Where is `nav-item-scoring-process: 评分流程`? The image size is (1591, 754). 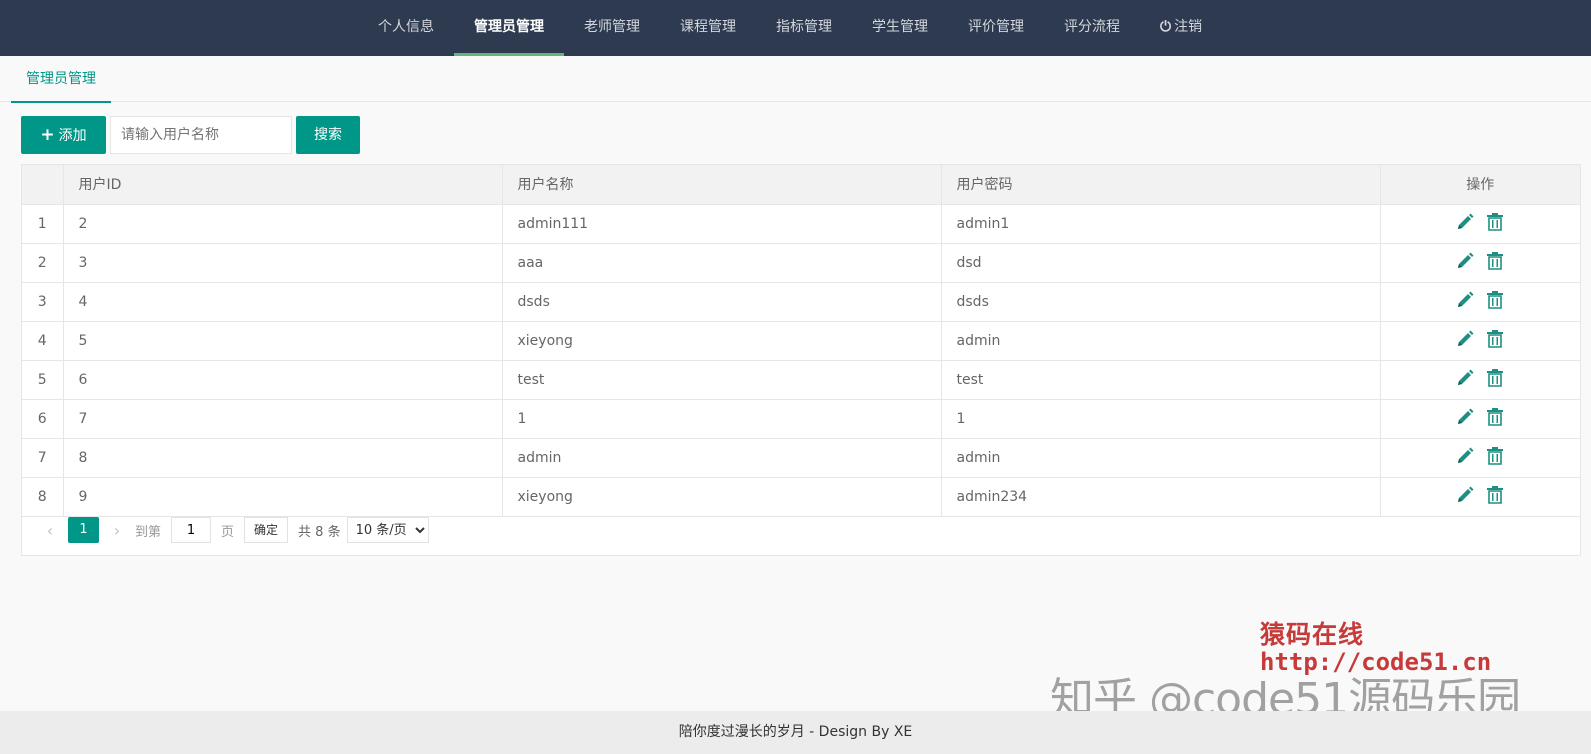
nav-item-scoring-process: 评分流程 is located at coordinates (1092, 28).